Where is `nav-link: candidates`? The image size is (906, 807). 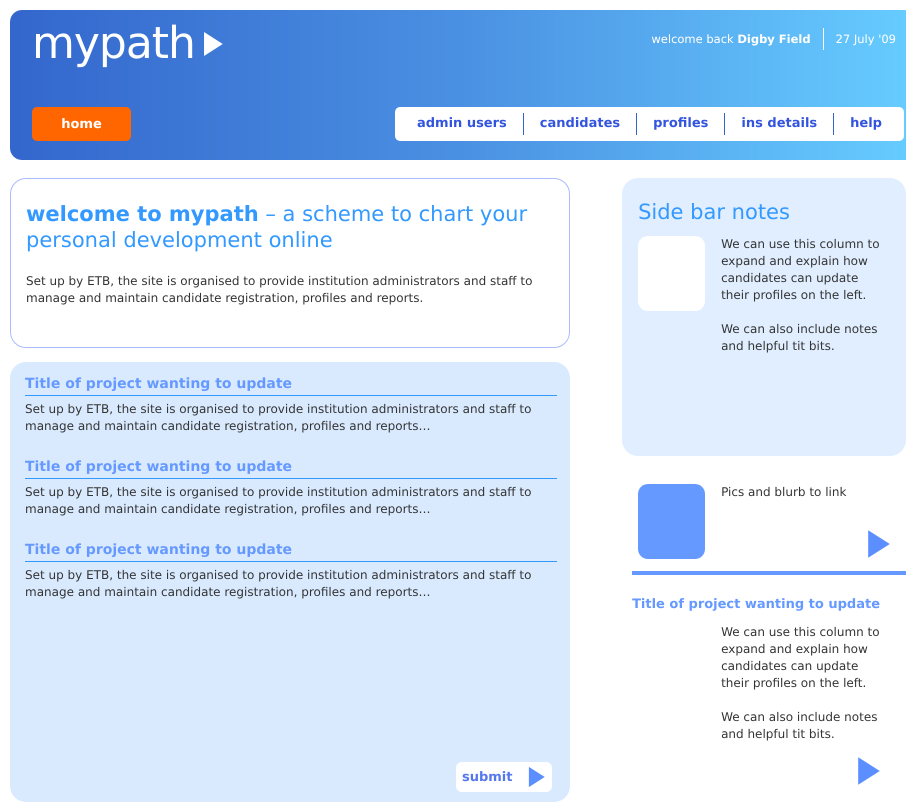
nav-link: candidates is located at coordinates (579, 124).